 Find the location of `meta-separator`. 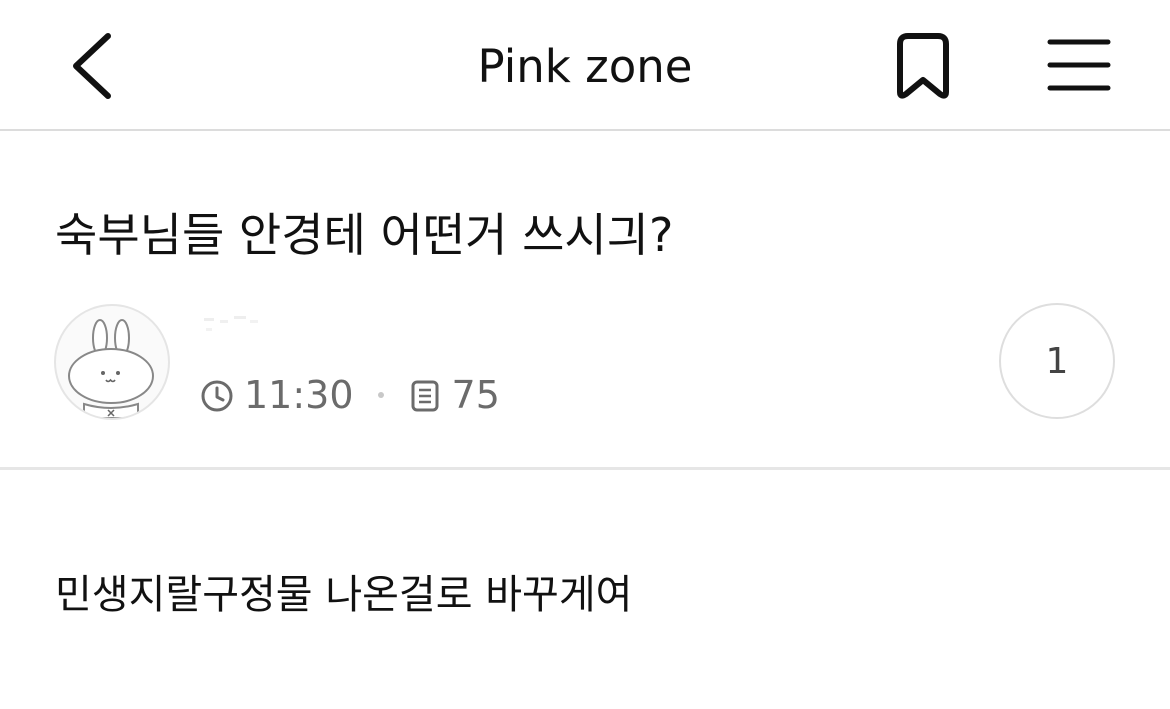

meta-separator is located at coordinates (380, 395).